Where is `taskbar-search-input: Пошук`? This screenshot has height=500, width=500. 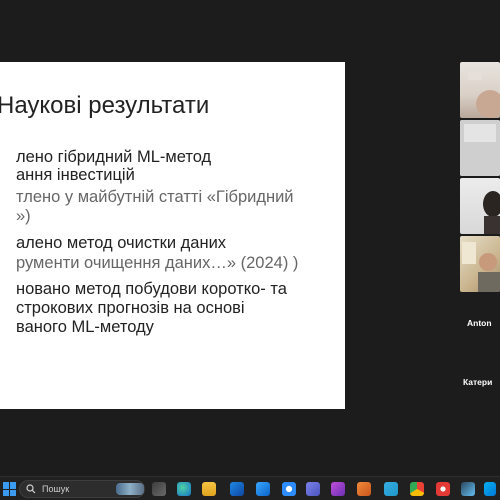
taskbar-search-input: Пошук is located at coordinates (82, 489).